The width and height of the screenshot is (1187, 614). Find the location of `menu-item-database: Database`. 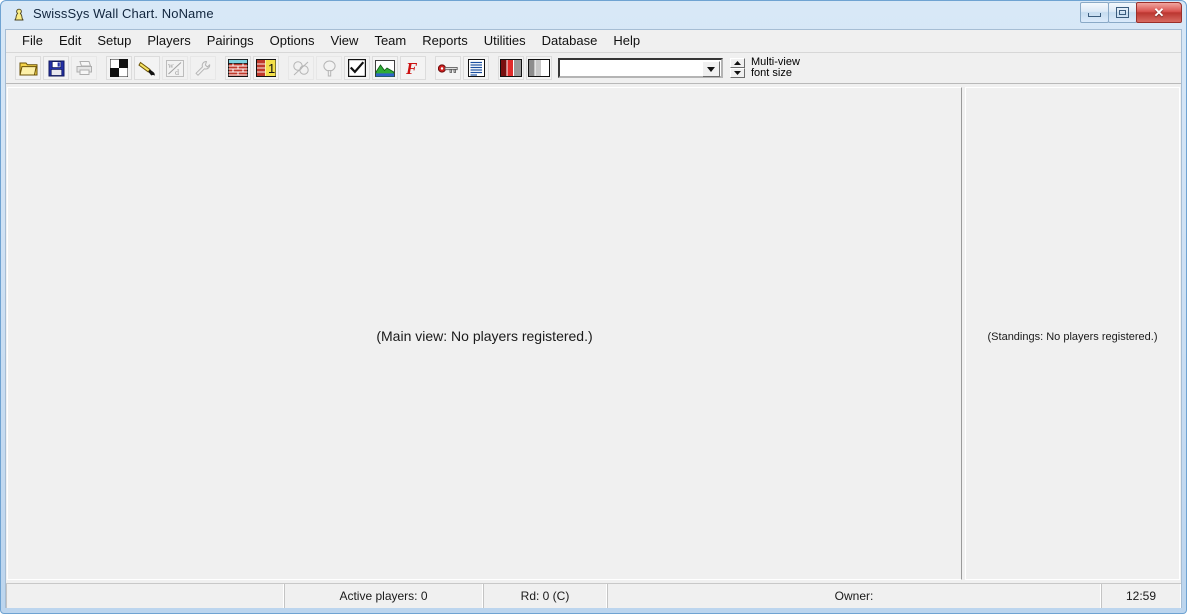

menu-item-database: Database is located at coordinates (570, 41).